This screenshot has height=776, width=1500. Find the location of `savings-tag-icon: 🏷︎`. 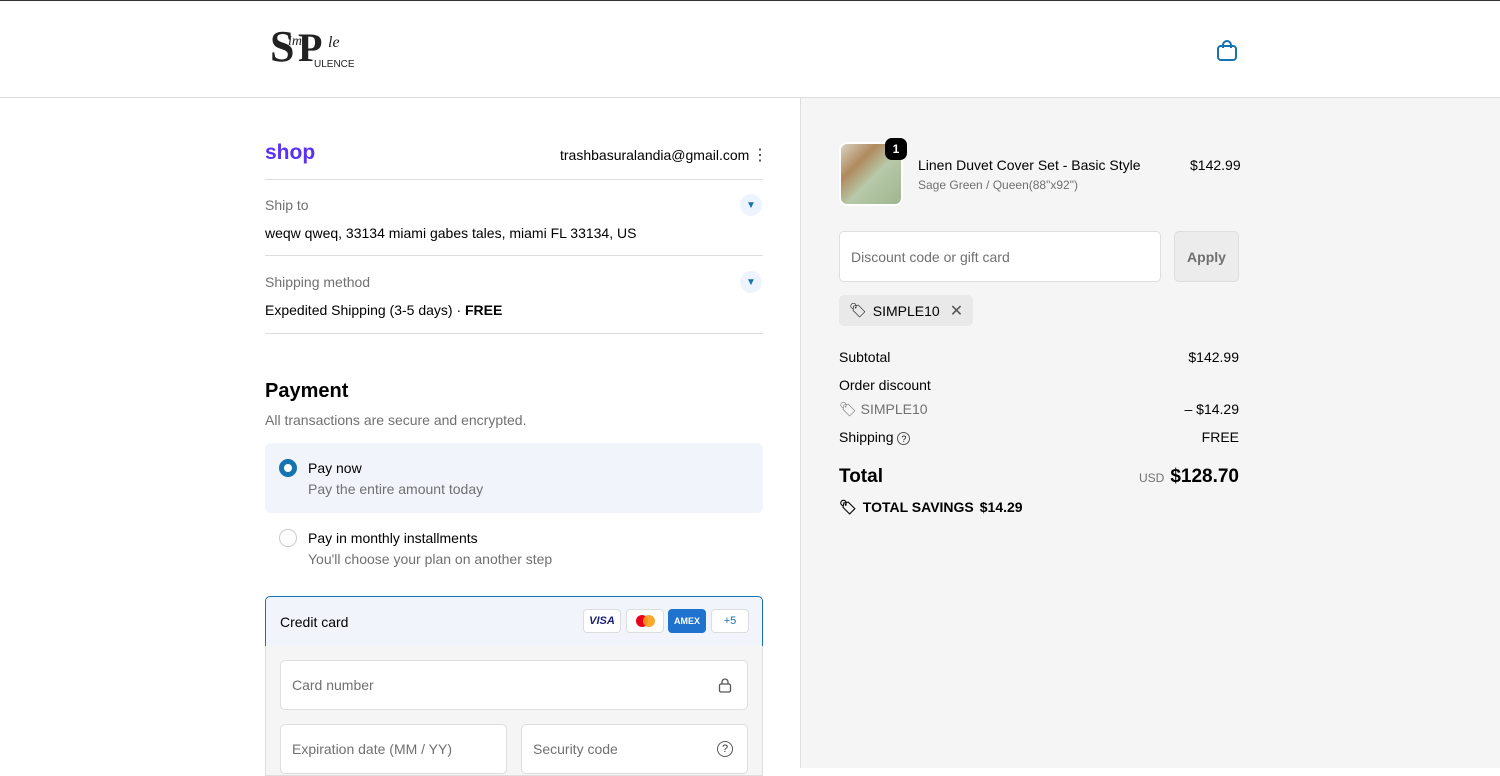

savings-tag-icon: 🏷︎ is located at coordinates (848, 507).